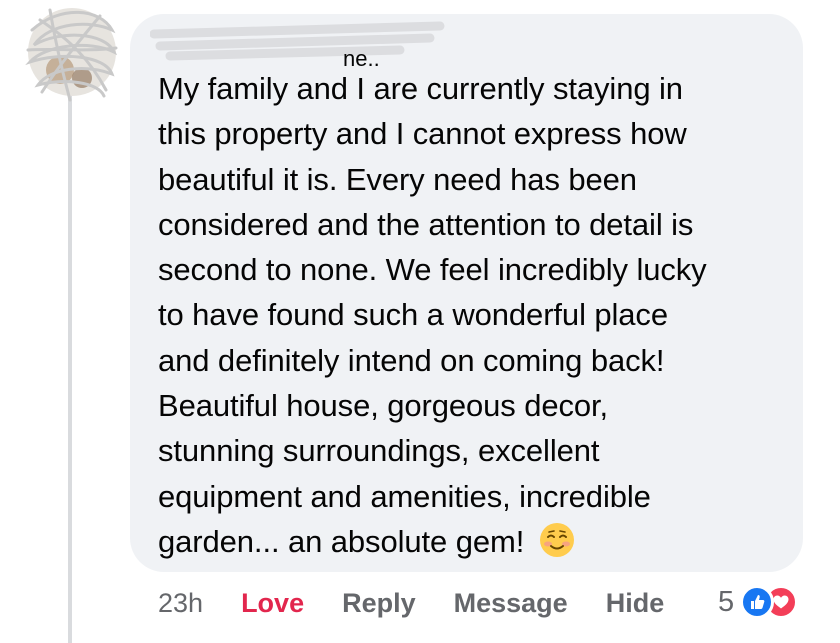 The height and width of the screenshot is (643, 840). I want to click on avatar, so click(70, 52).